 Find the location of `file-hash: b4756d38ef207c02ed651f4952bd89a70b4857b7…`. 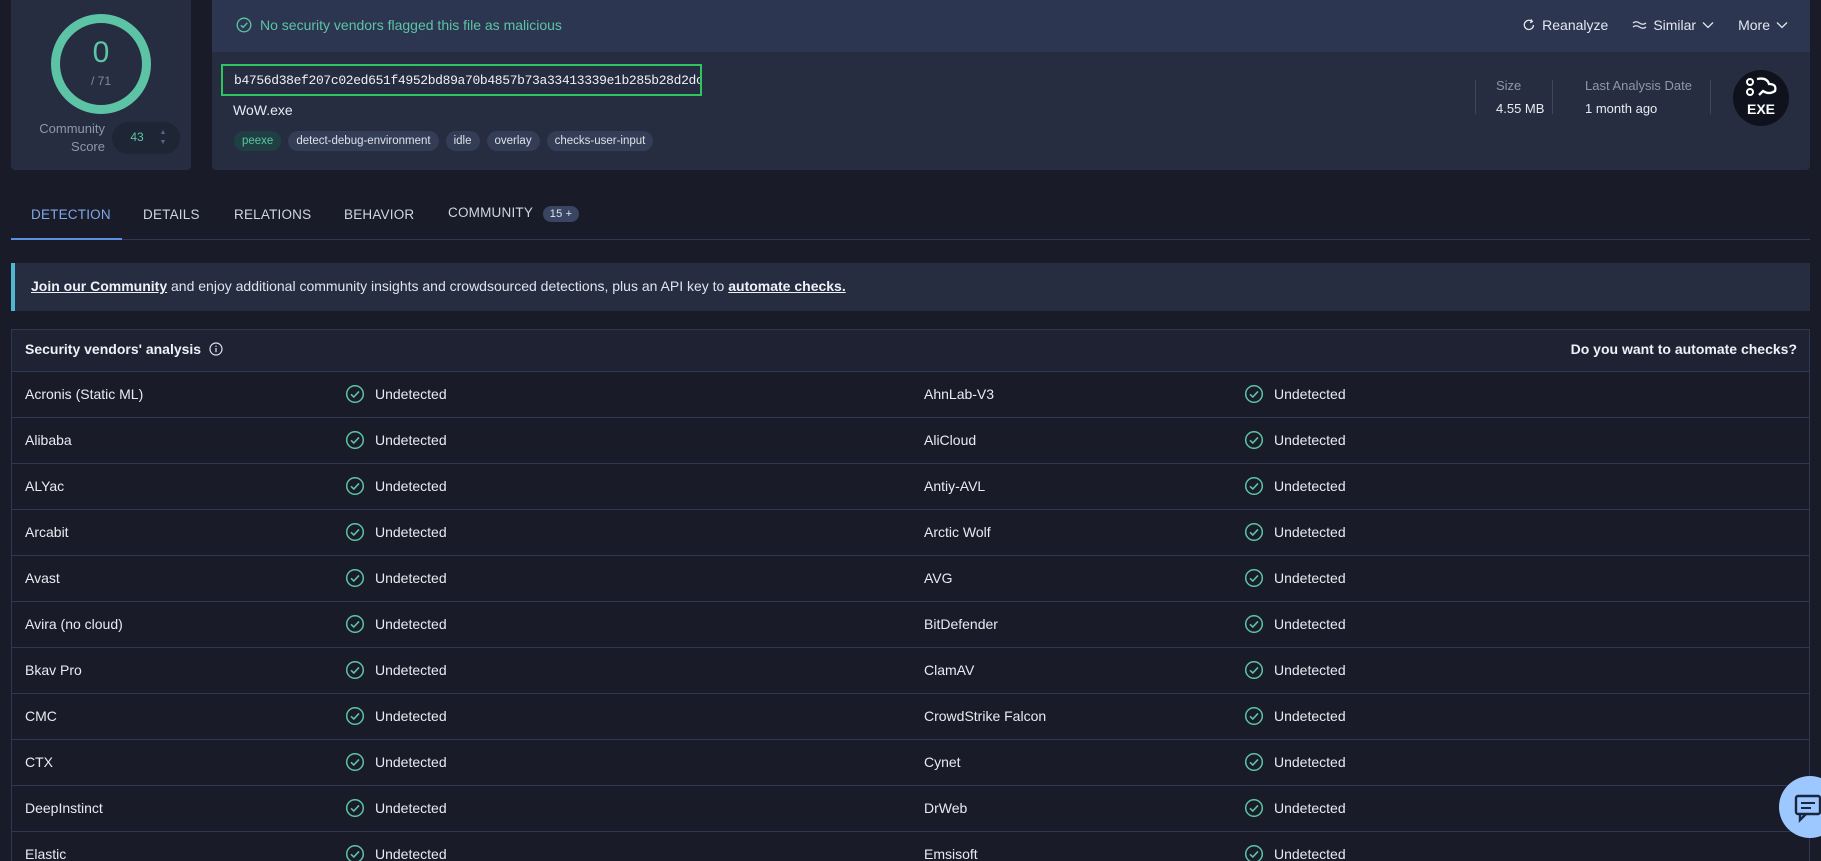

file-hash: b4756d38ef207c02ed651f4952bd89a70b4857b7… is located at coordinates (461, 80).